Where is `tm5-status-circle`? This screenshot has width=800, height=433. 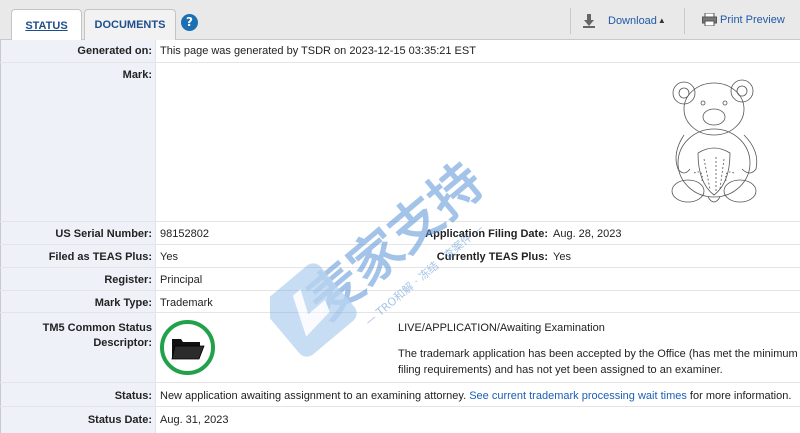
tm5-status-circle is located at coordinates (187, 347).